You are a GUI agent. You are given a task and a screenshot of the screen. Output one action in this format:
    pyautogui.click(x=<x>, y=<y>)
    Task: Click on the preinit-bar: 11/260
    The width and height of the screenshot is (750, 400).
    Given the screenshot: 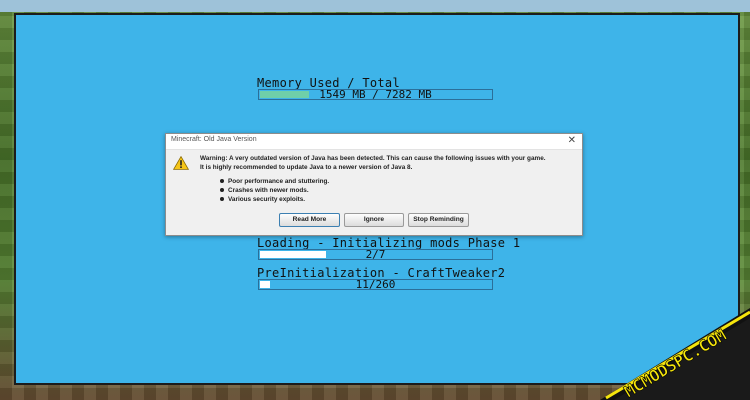 What is the action you would take?
    pyautogui.click(x=375, y=284)
    